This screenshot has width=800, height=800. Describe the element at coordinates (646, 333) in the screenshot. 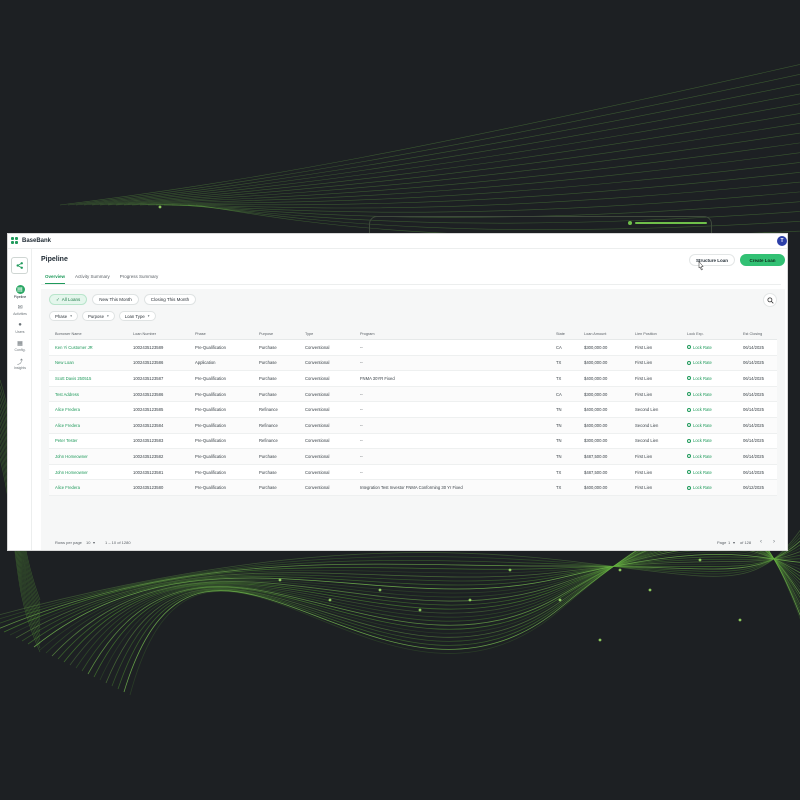

I see `column-header-lien-position: Lien Position` at that location.